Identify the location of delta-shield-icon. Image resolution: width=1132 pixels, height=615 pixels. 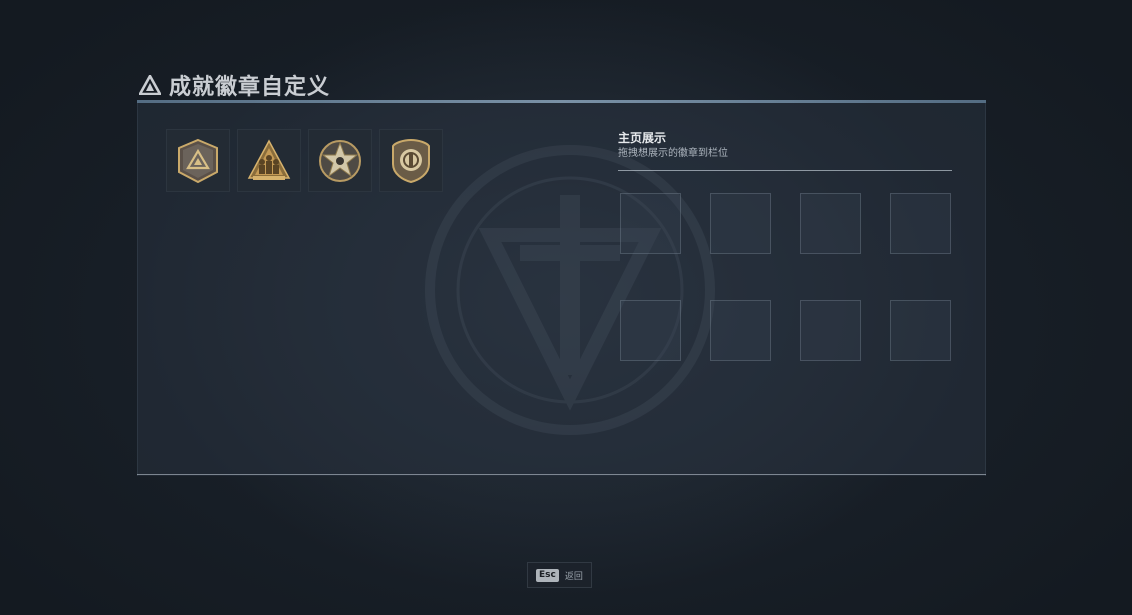
(198, 160).